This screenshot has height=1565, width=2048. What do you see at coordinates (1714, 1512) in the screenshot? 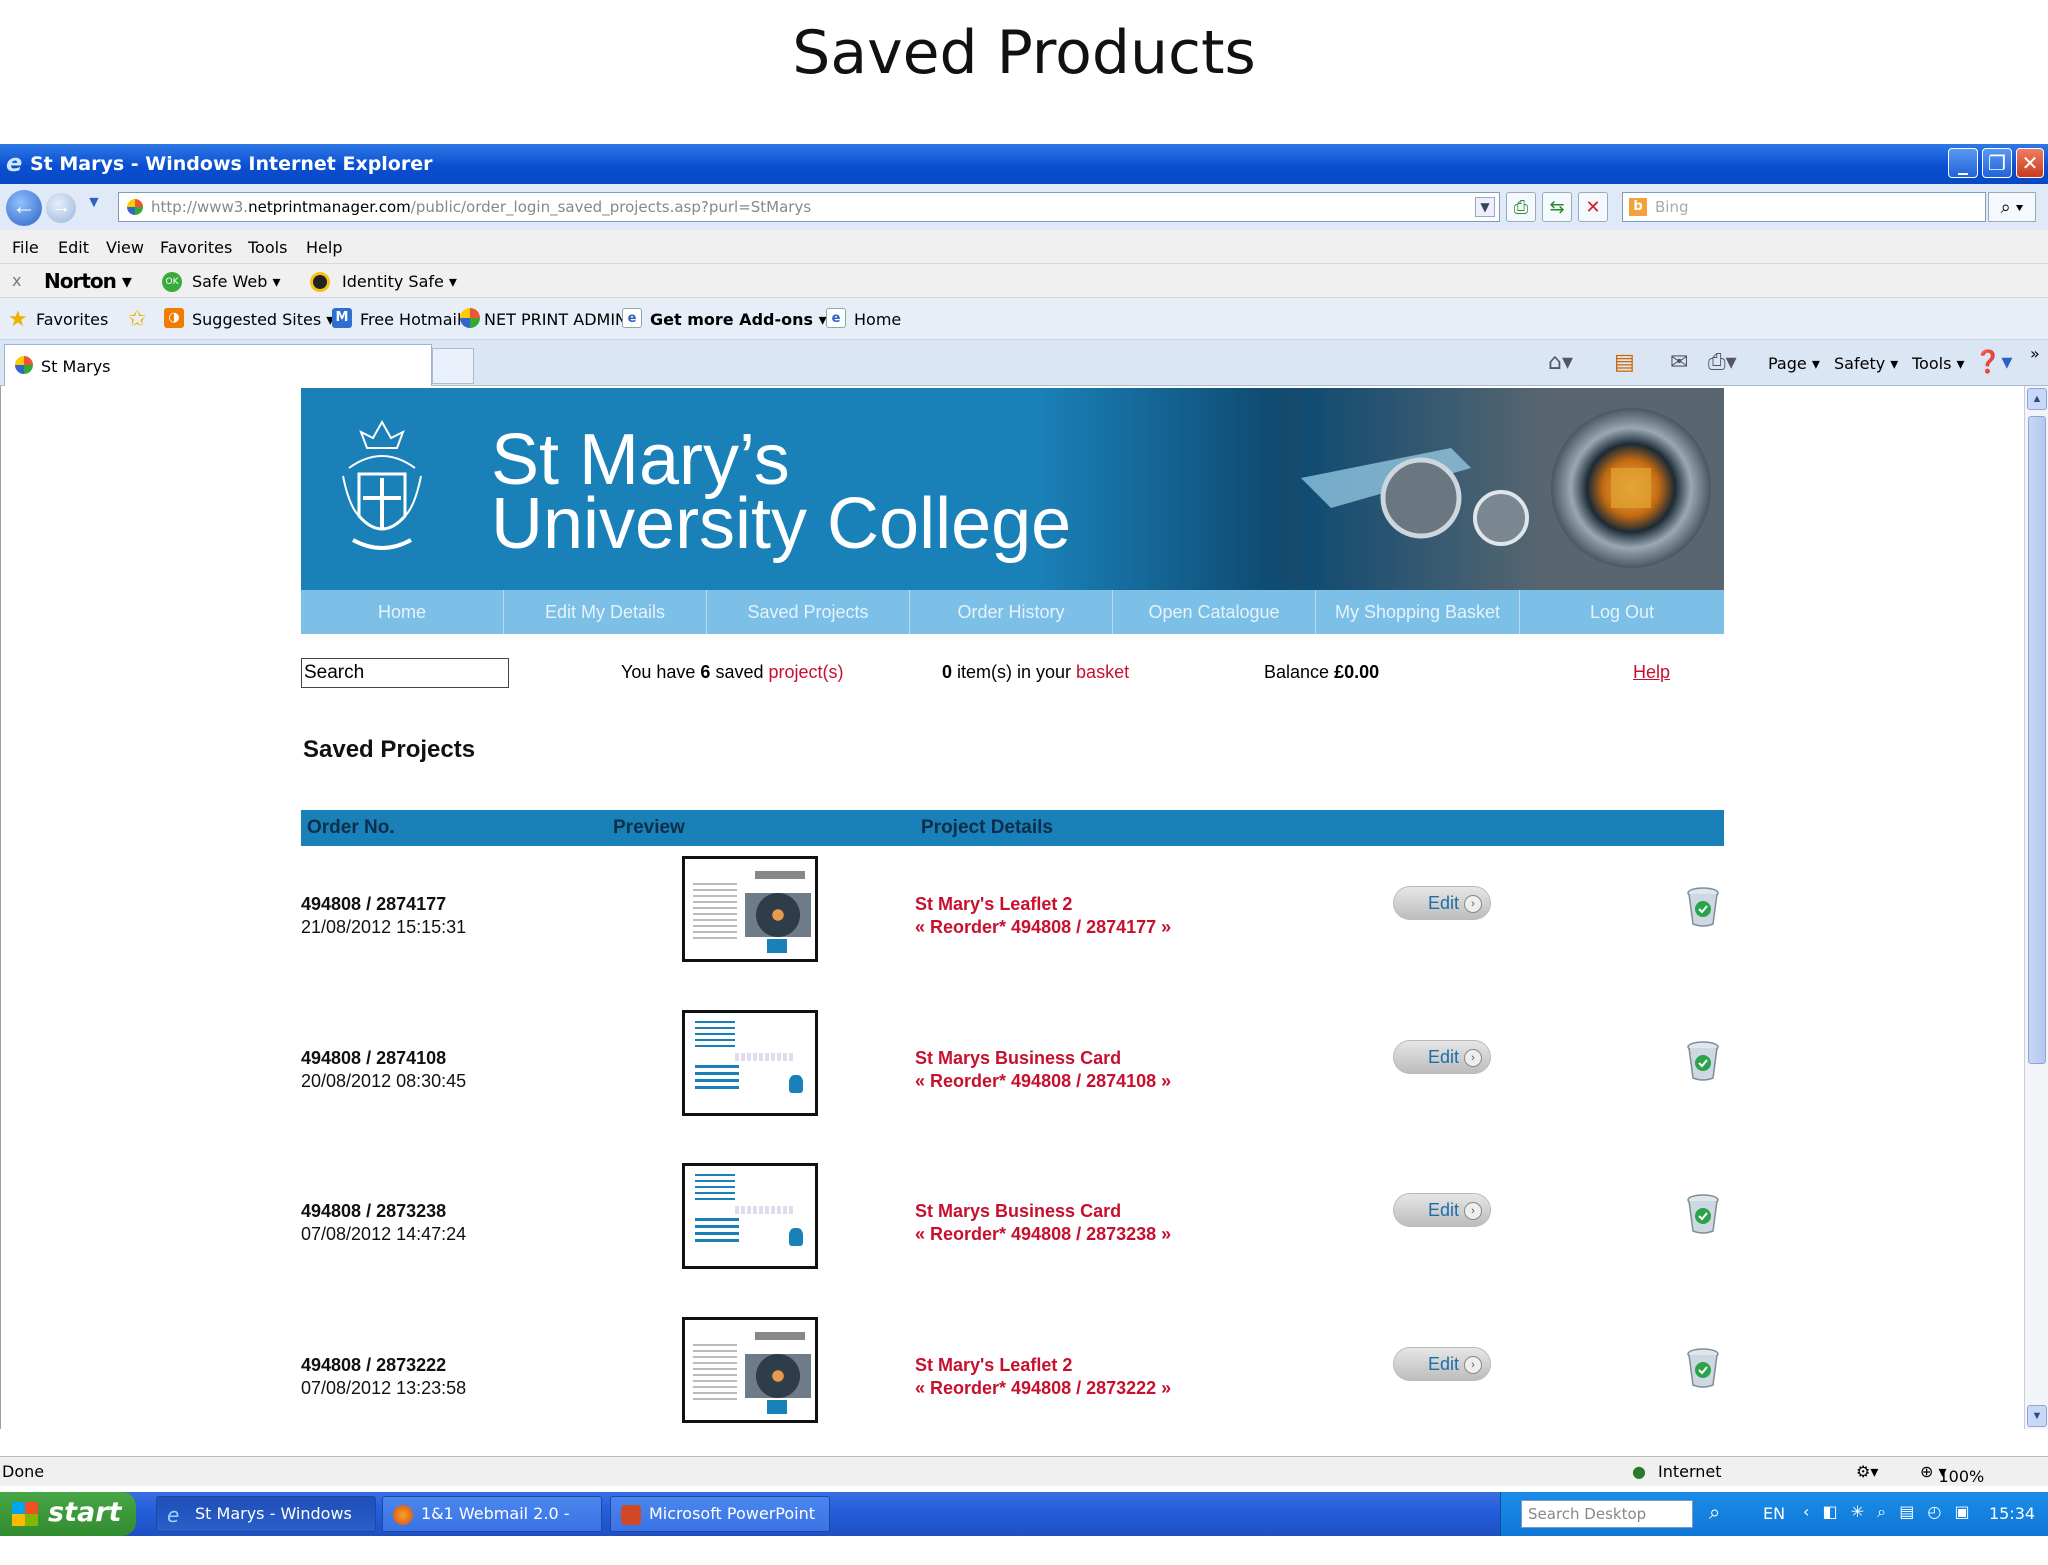
I see `desktop-search-icon: ⌕` at bounding box center [1714, 1512].